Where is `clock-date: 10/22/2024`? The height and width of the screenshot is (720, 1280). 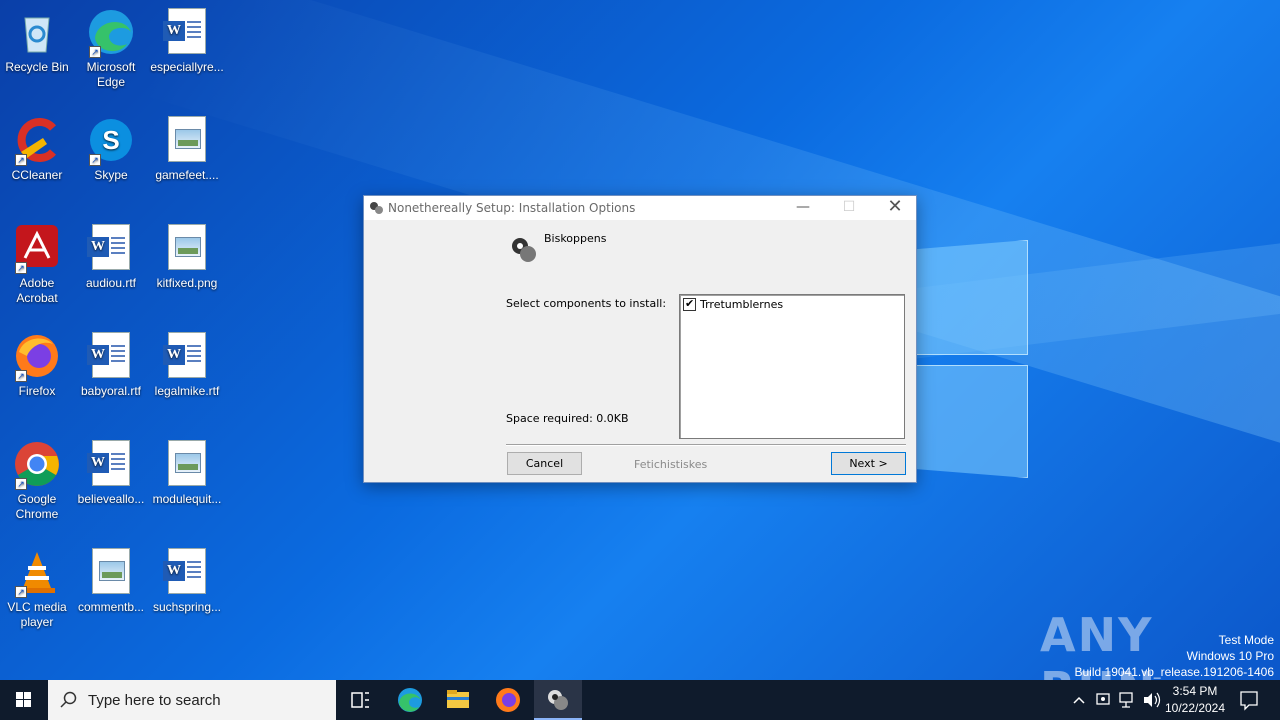
clock-date: 10/22/2024 is located at coordinates (1195, 708).